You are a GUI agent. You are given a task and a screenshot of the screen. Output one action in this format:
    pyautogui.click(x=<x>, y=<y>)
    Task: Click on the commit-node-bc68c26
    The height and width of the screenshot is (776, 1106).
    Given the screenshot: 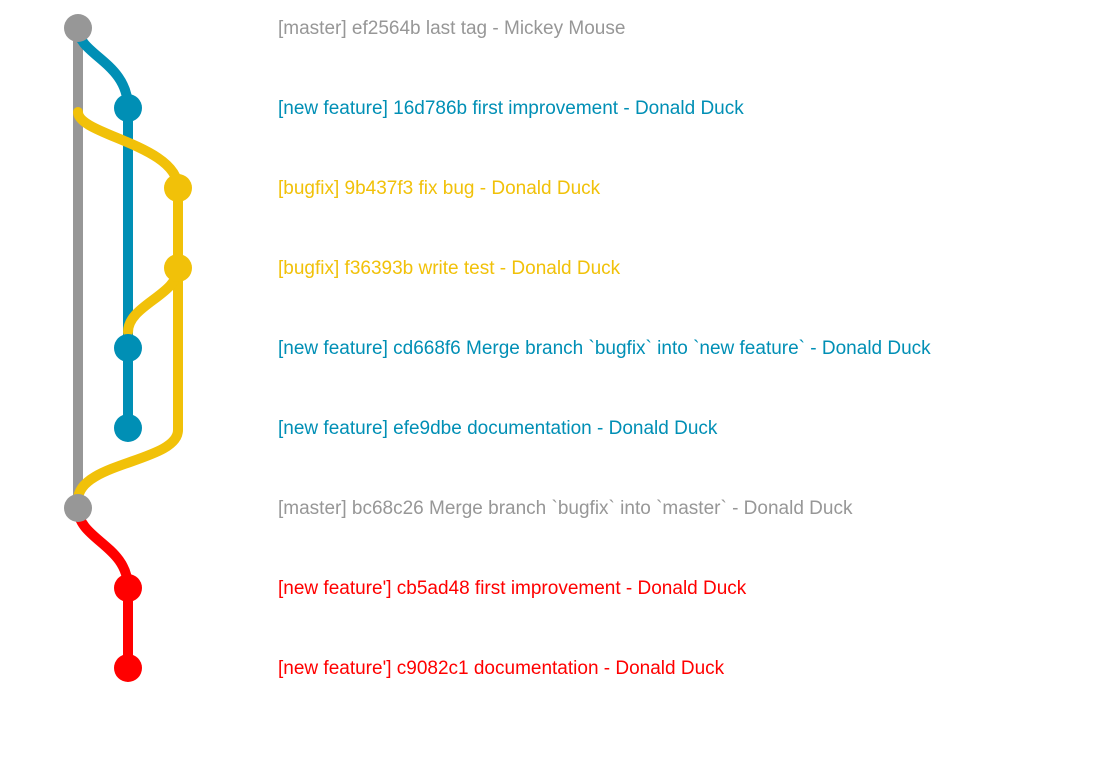 What is the action you would take?
    pyautogui.click(x=78, y=508)
    